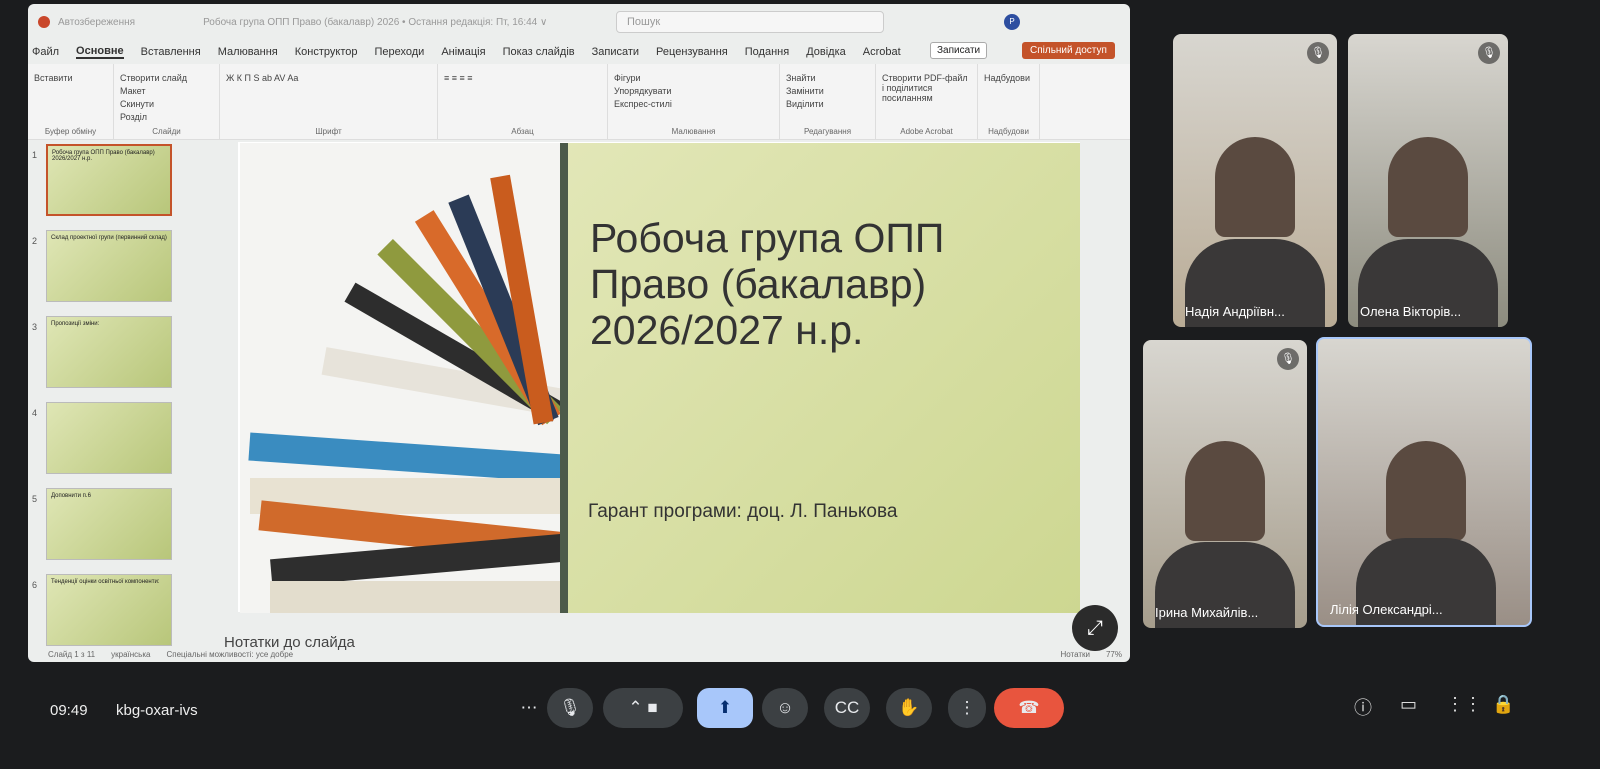 This screenshot has height=769, width=1600. I want to click on raise-hand-button: ✋, so click(909, 708).